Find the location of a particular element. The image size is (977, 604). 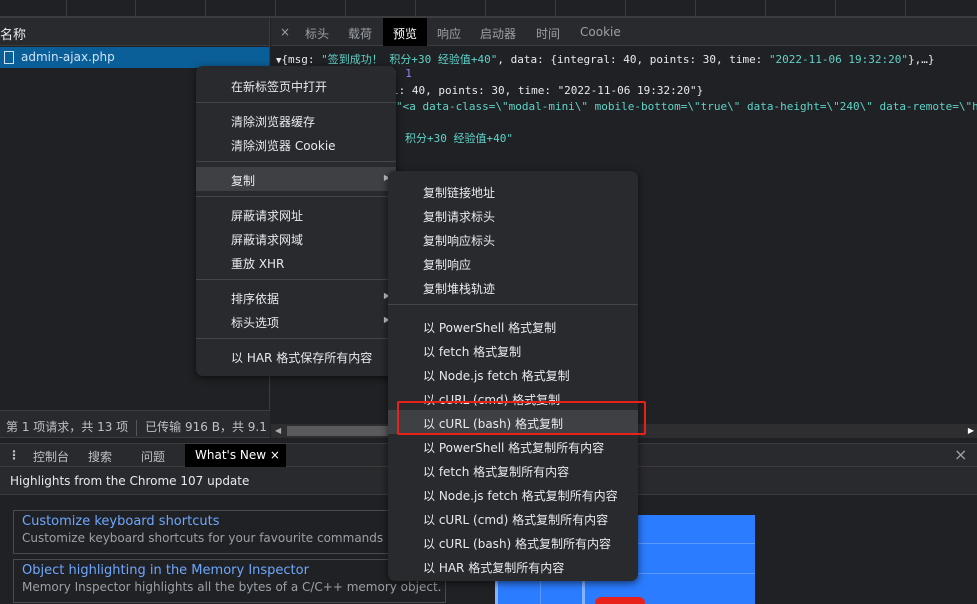

submenu-item: 复制响应标头 is located at coordinates (513, 239).